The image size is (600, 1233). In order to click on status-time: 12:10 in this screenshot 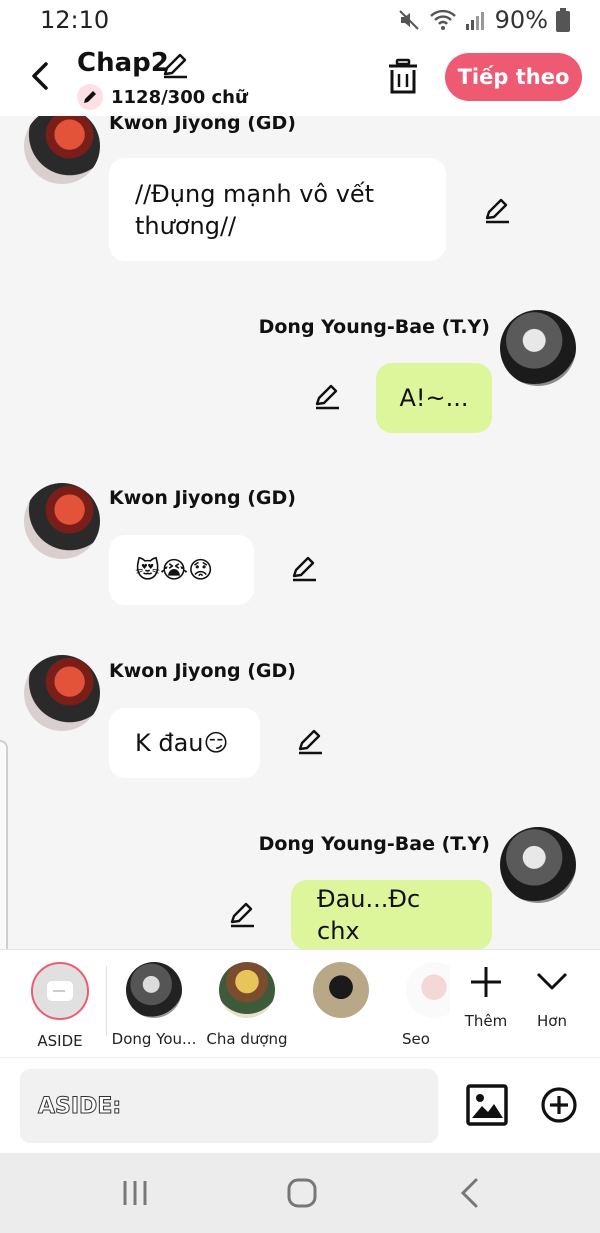, I will do `click(75, 20)`.